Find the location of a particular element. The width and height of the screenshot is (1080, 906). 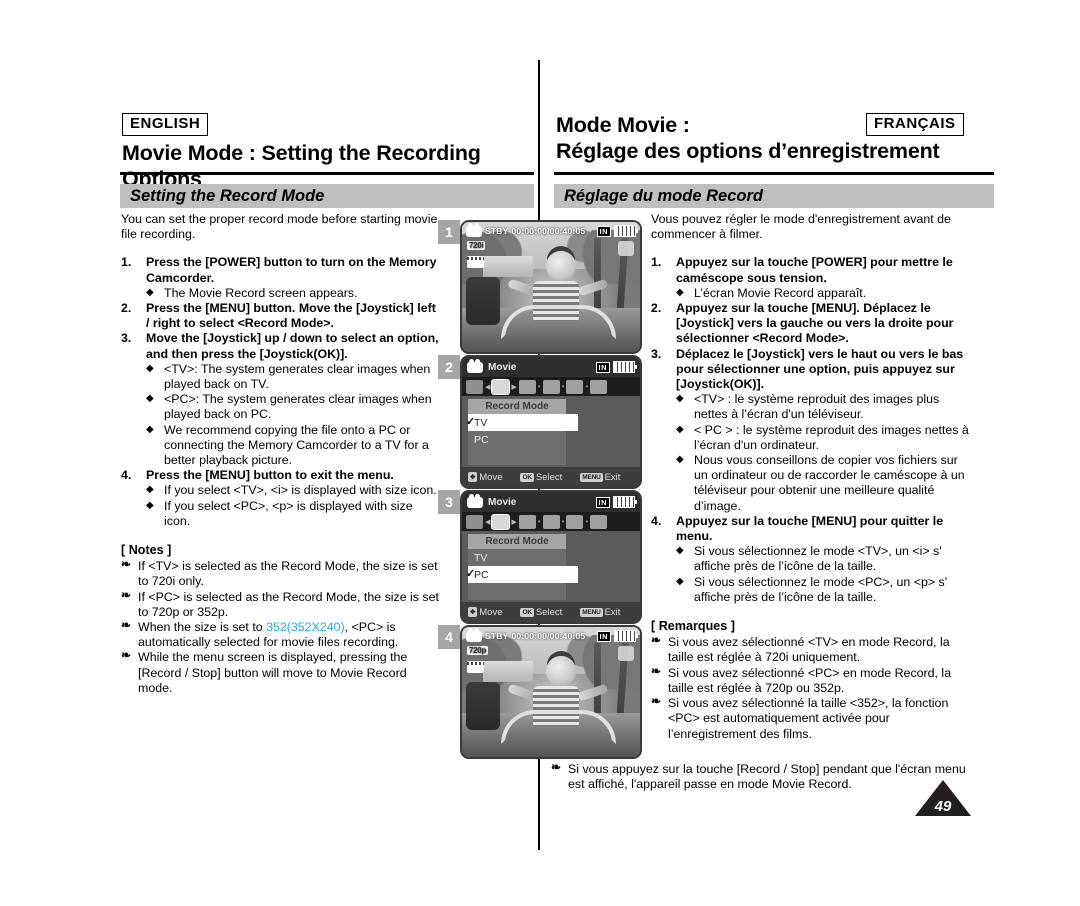

menu-status-group: IN is located at coordinates (616, 367).